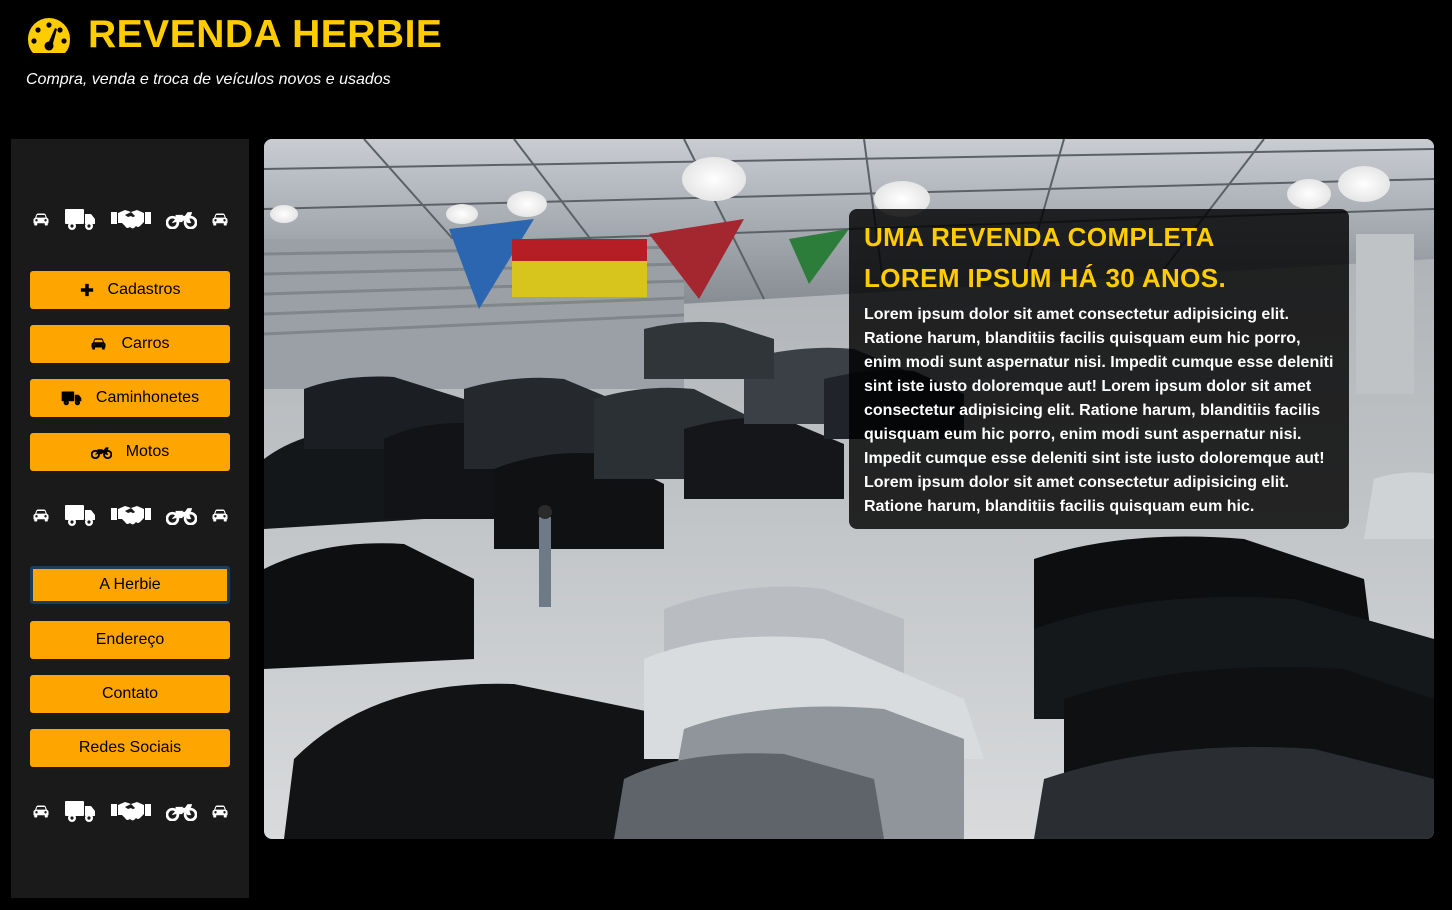 The height and width of the screenshot is (910, 1452). I want to click on carros-label: Carros, so click(145, 343).